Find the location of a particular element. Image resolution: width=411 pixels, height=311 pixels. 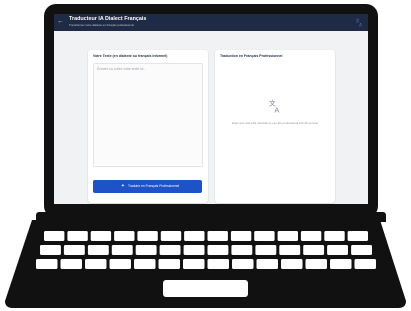

translate-button-label: Traduire en Français Professionnel is located at coordinates (154, 186).